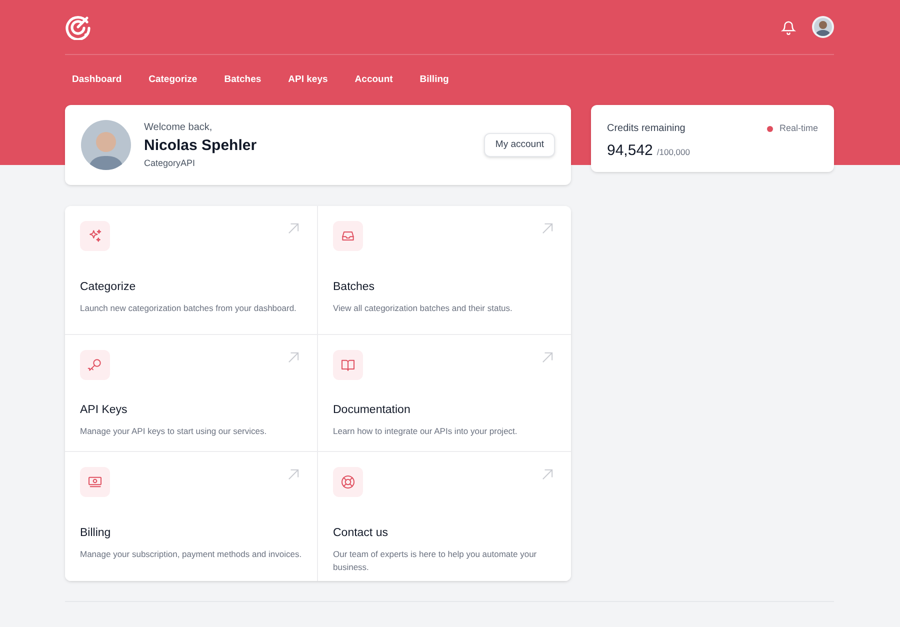 The image size is (900, 627). Describe the element at coordinates (434, 80) in the screenshot. I see `nav-link: Billing` at that location.